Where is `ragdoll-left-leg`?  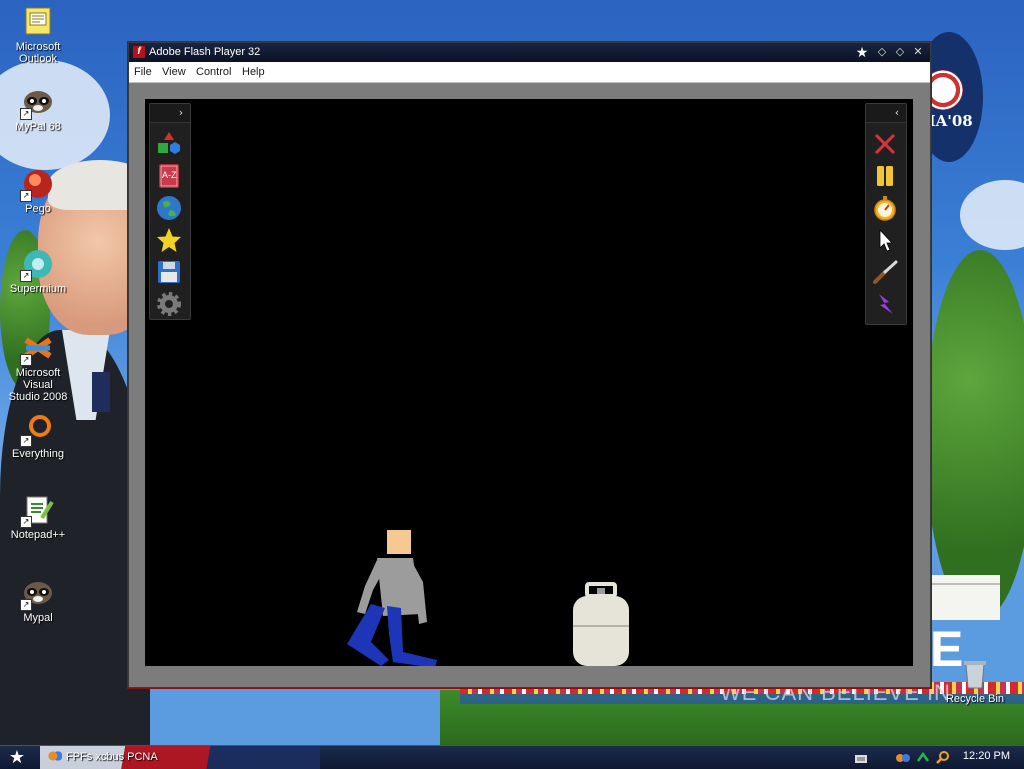 ragdoll-left-leg is located at coordinates (368, 635).